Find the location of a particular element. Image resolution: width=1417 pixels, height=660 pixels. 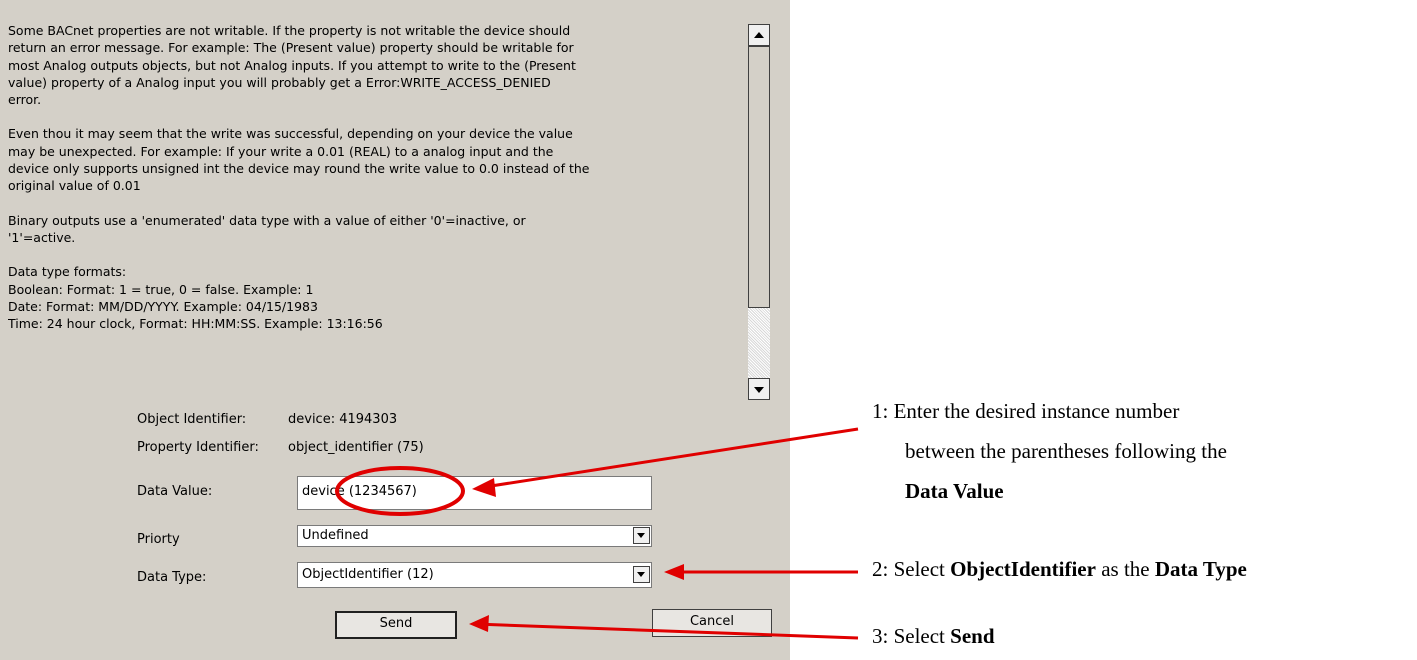

callout-step1-bold: Data Value is located at coordinates (954, 491).